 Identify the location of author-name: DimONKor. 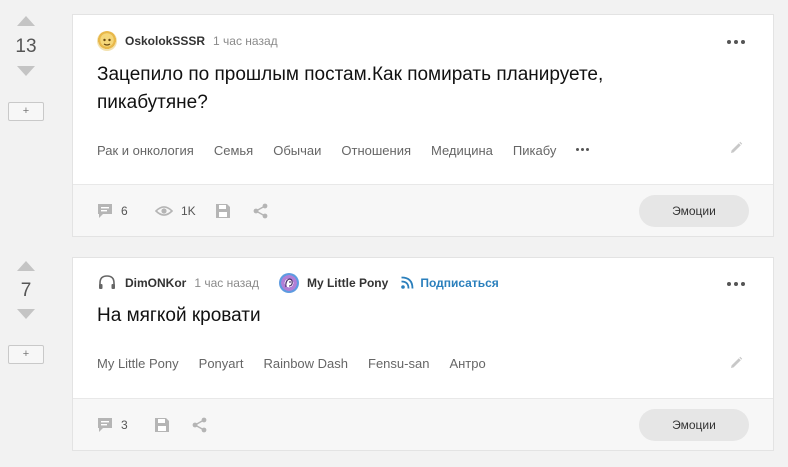
(155, 283).